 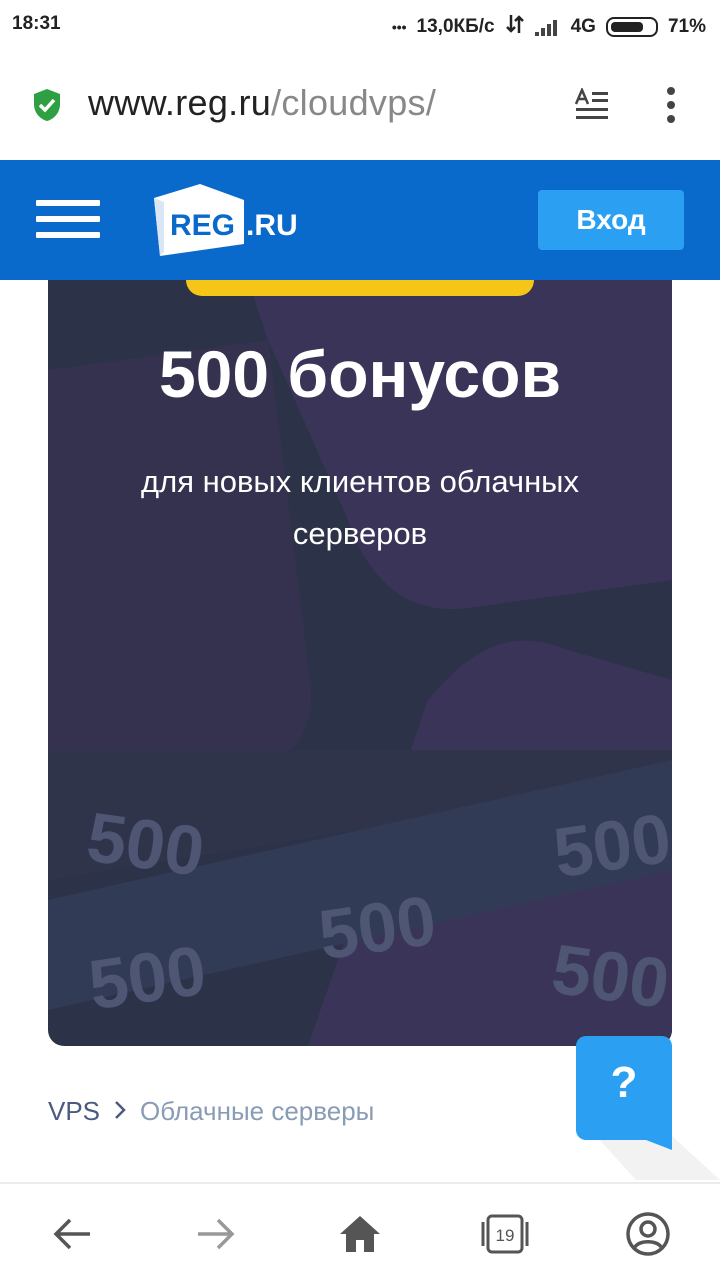 I want to click on promo-ribbon, so click(x=360, y=288).